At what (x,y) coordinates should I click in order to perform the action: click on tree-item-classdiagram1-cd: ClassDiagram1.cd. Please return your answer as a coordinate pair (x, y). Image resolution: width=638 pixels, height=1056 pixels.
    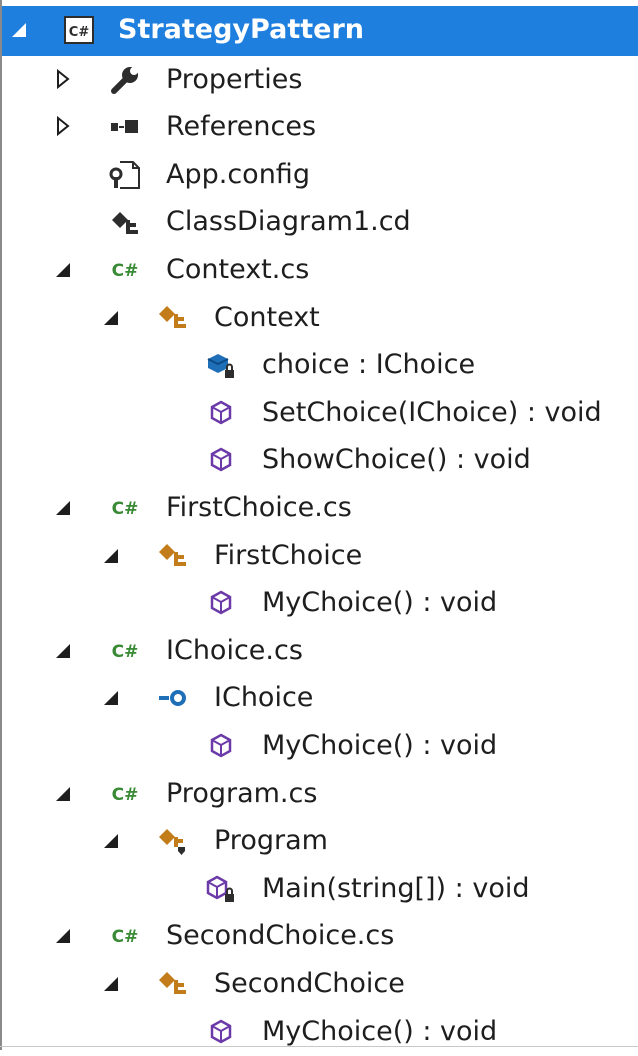
    Looking at the image, I should click on (320, 222).